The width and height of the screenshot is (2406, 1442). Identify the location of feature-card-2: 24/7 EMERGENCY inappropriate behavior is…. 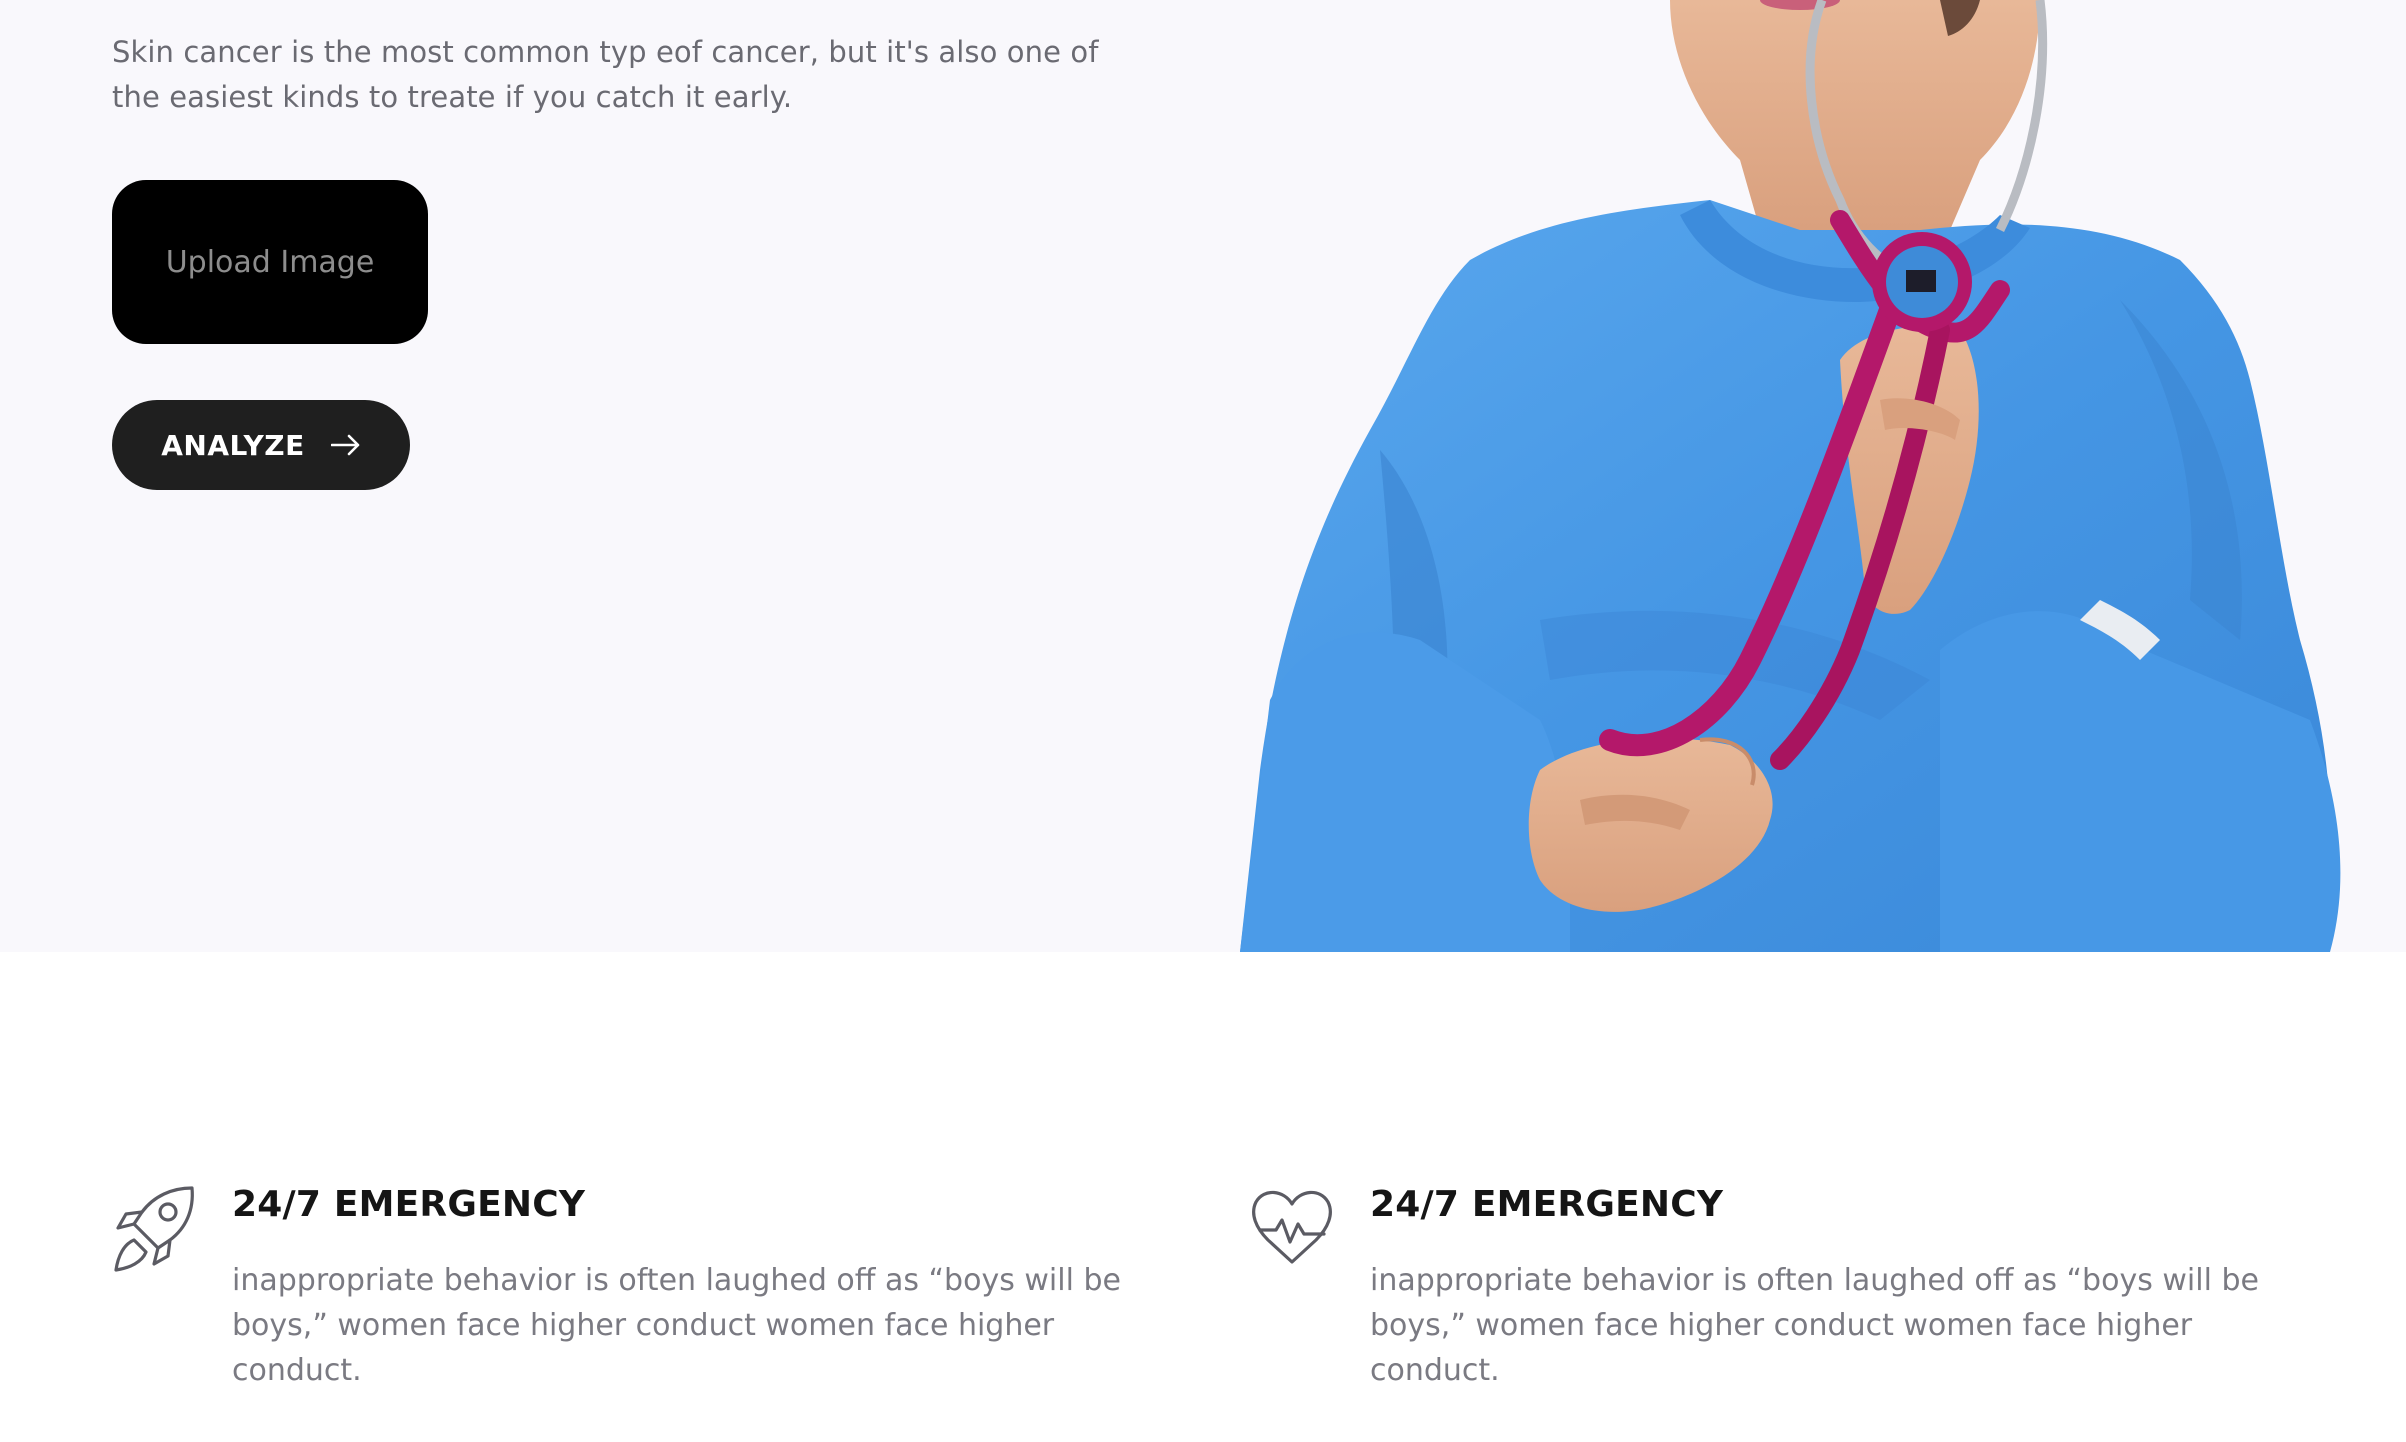
(1780, 1284).